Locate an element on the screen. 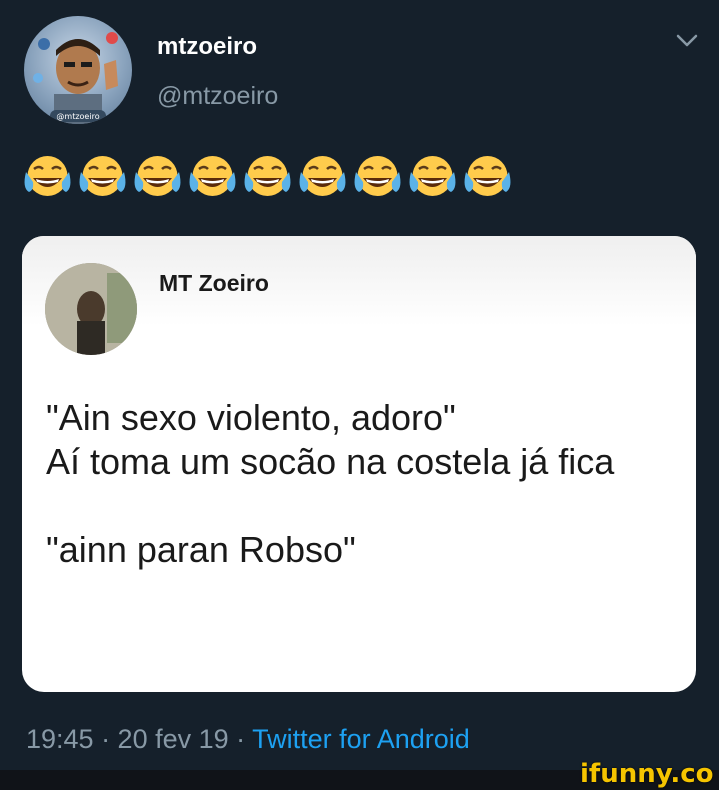  quoted-author-name: MT Zoeiro is located at coordinates (214, 283).